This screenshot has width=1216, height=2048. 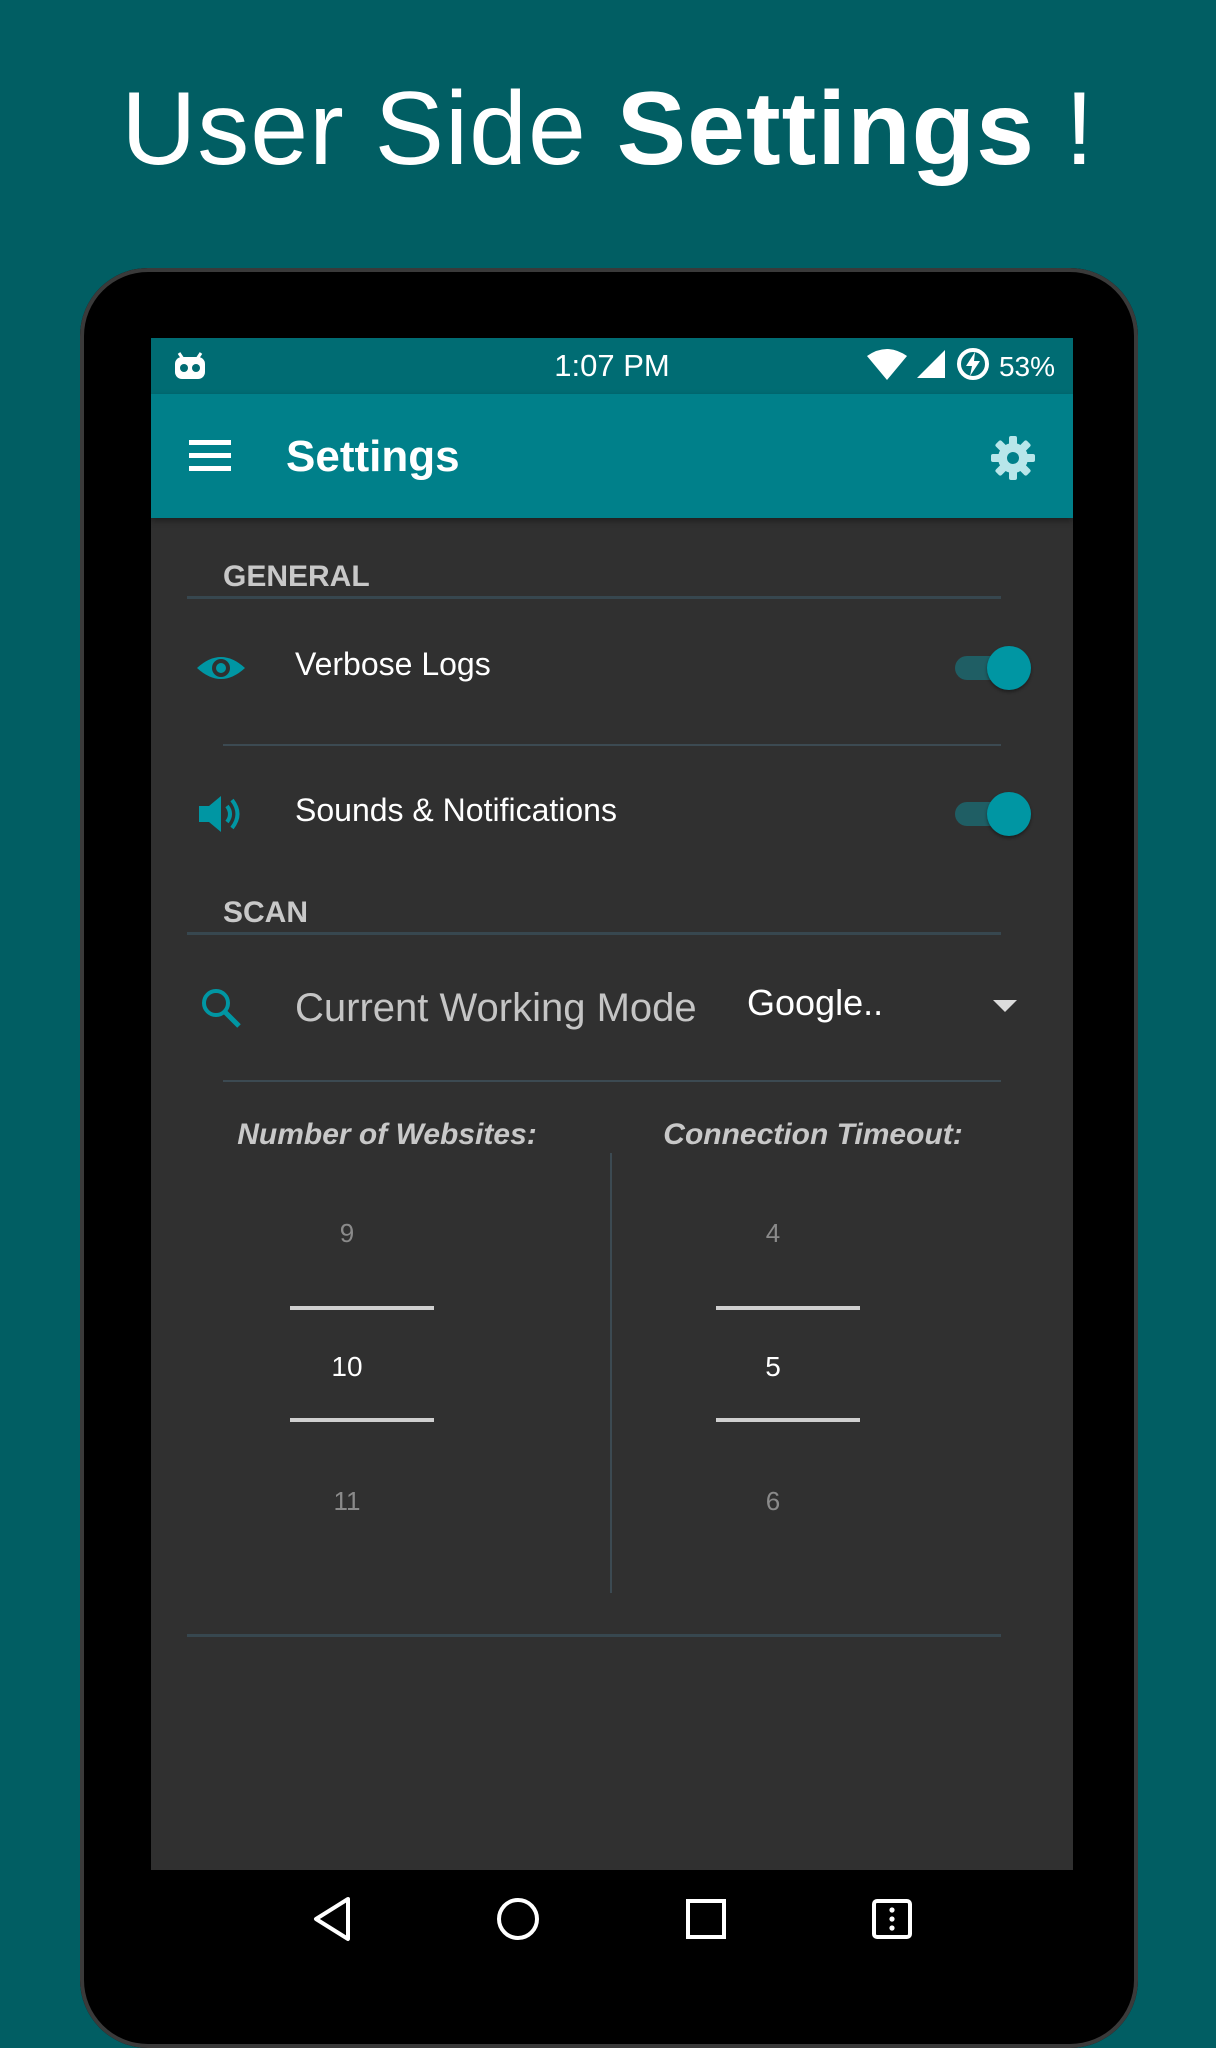 I want to click on status-right-group: 53%, so click(x=960, y=366).